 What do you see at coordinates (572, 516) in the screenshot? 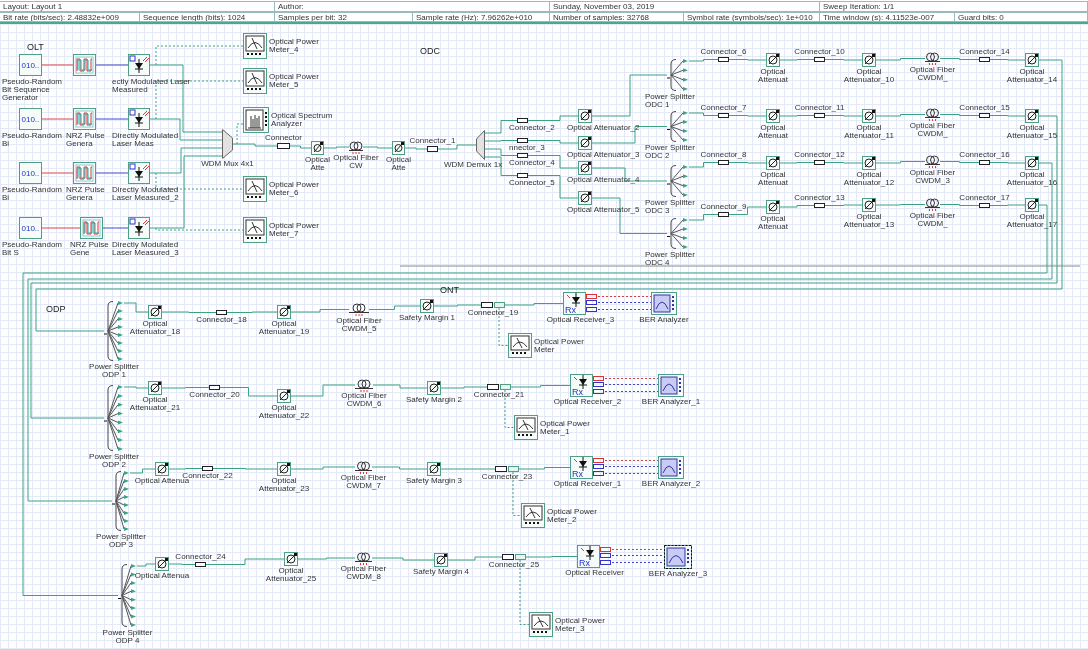
I see `component-label: Optical Power Meter_2` at bounding box center [572, 516].